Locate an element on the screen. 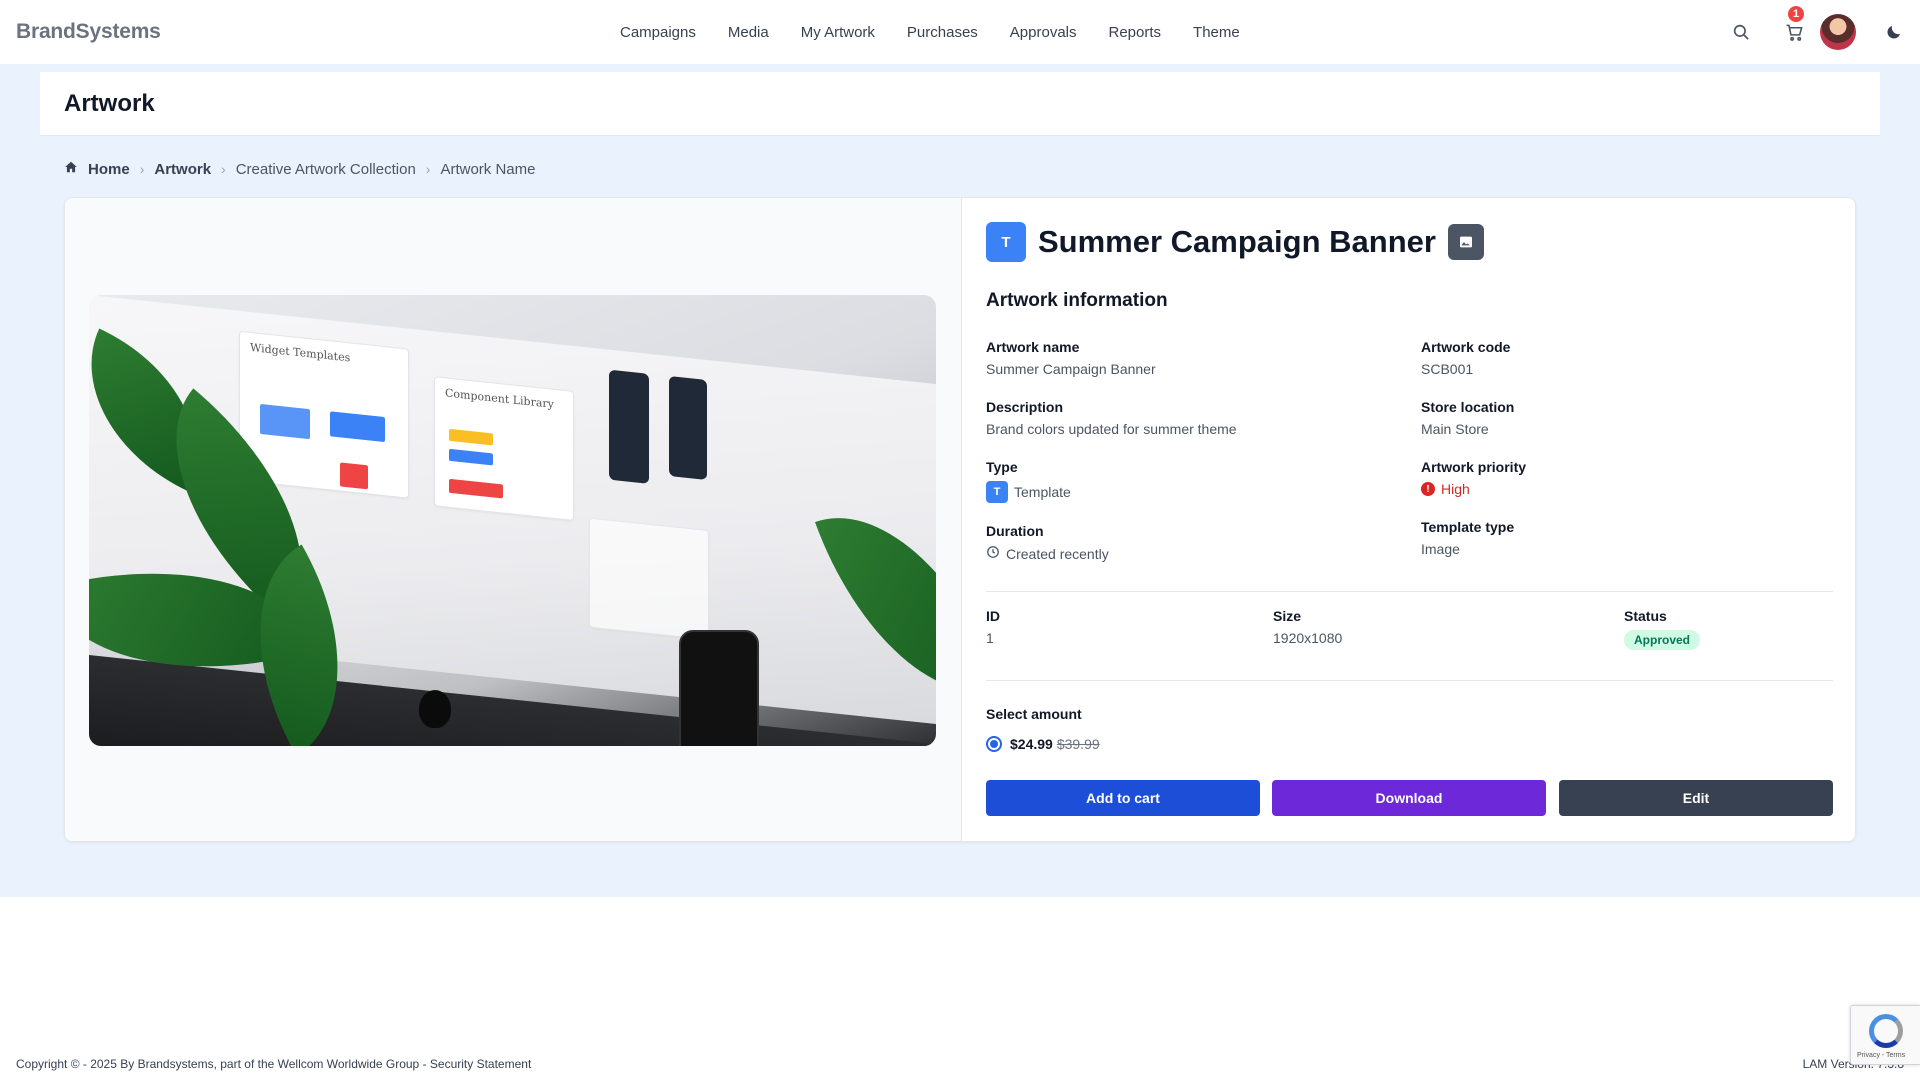  nav-approvals: Approvals is located at coordinates (1043, 32).